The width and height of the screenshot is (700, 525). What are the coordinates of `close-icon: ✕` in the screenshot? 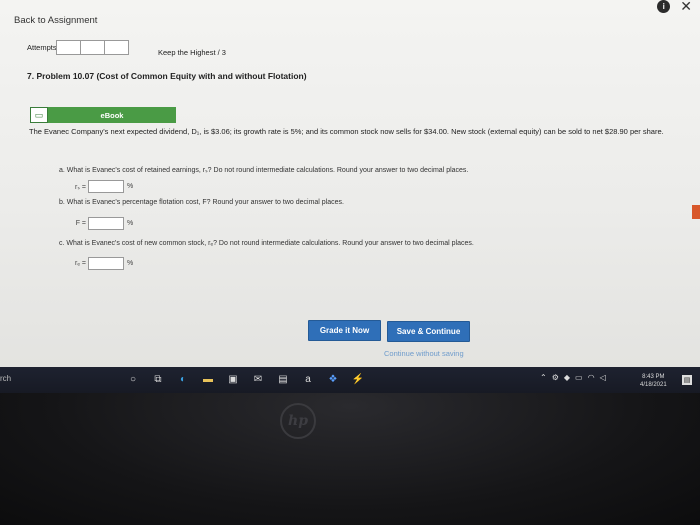 It's located at (686, 6).